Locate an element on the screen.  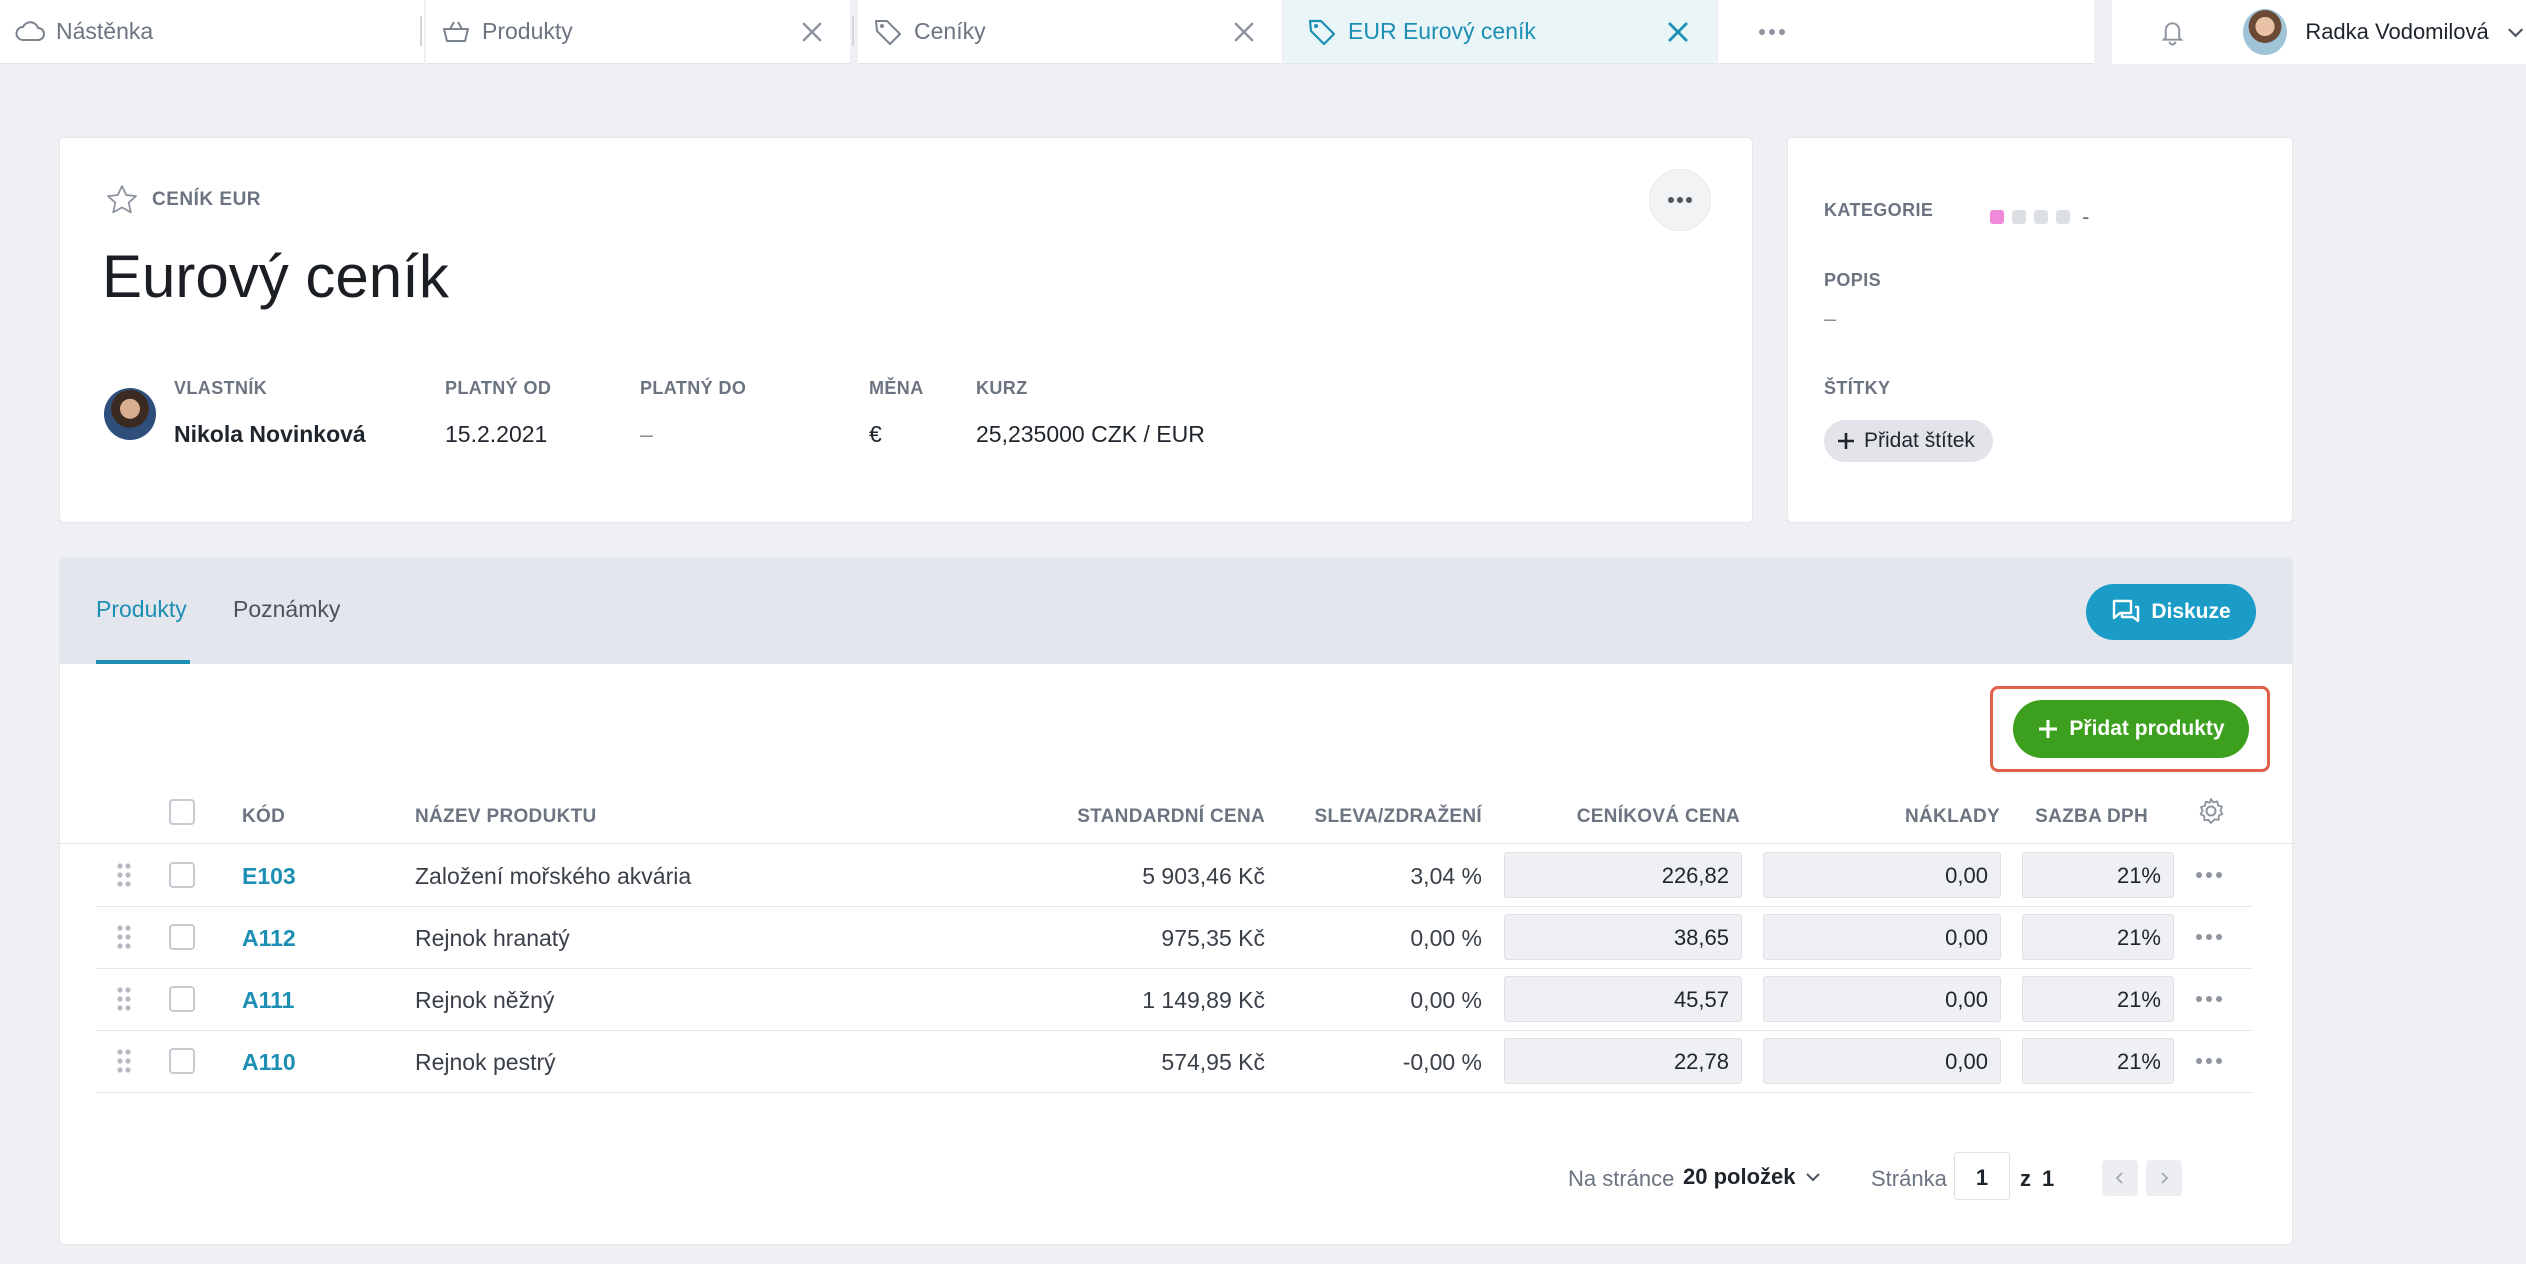
add-products-button: Přidat produkty is located at coordinates (2131, 729).